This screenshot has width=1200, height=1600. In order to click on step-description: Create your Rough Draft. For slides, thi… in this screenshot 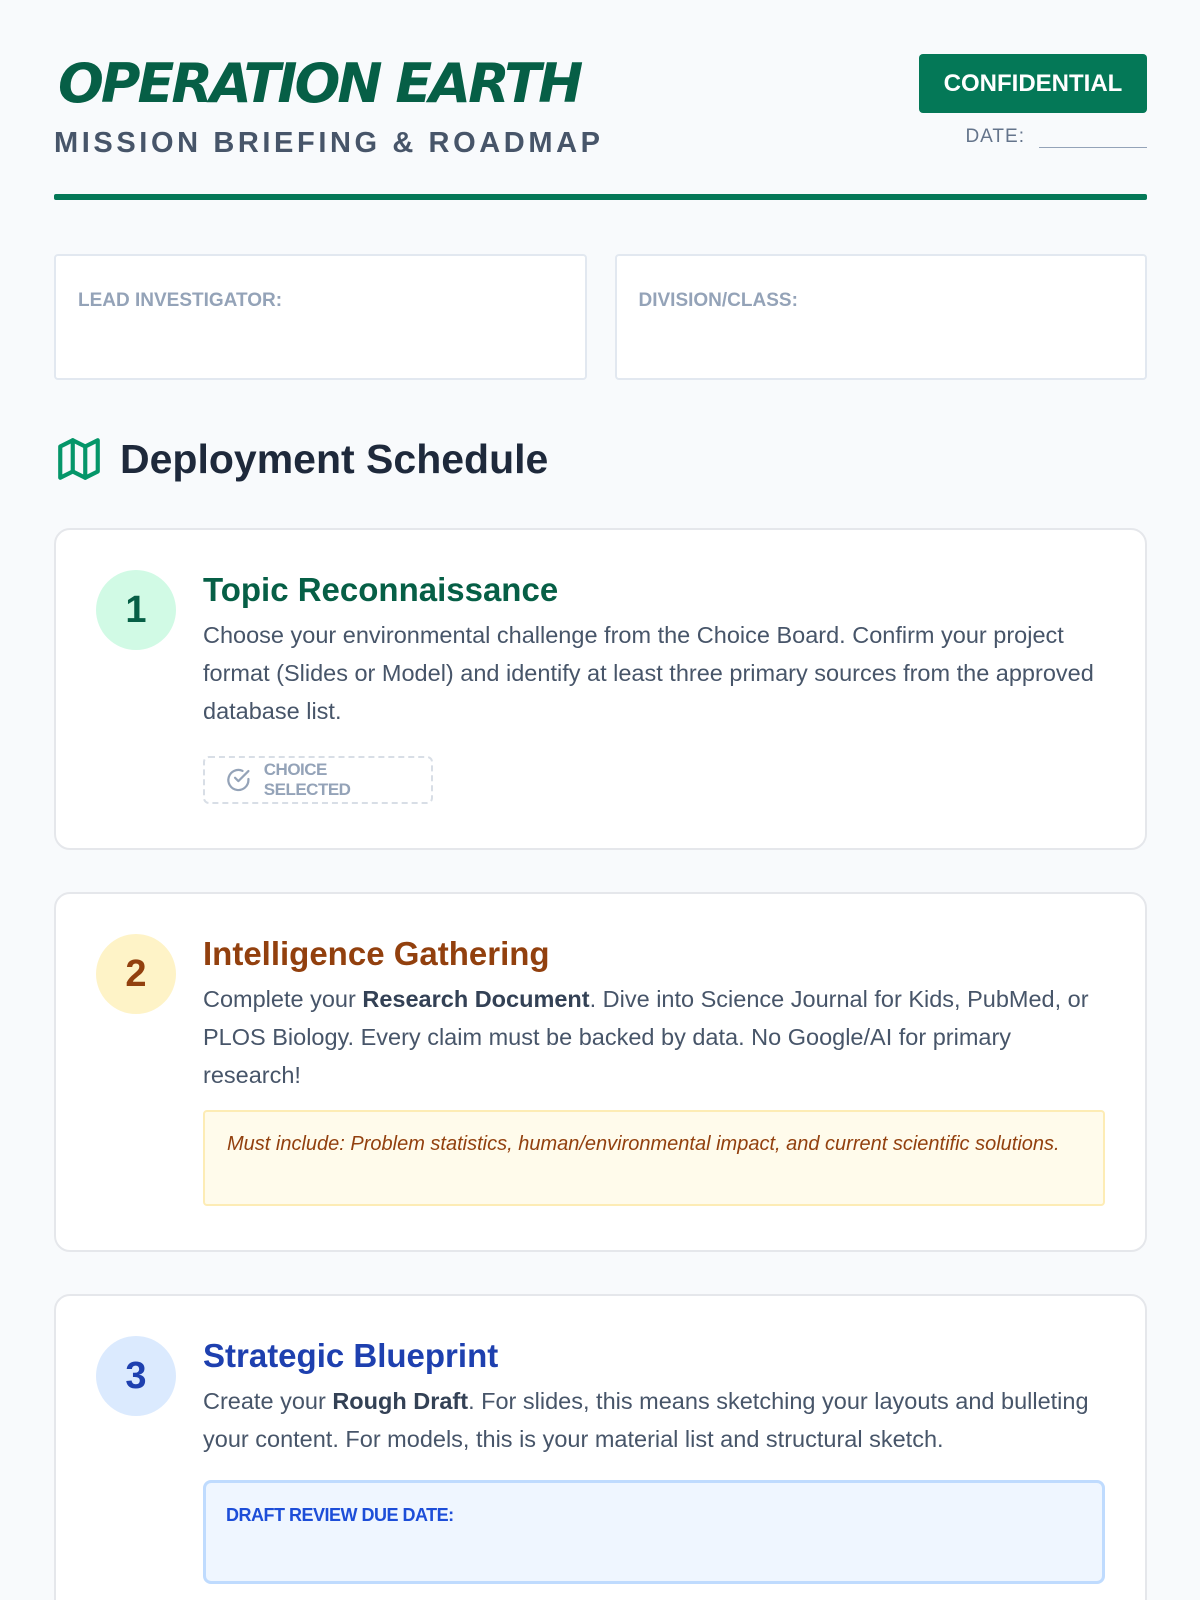, I will do `click(654, 1420)`.